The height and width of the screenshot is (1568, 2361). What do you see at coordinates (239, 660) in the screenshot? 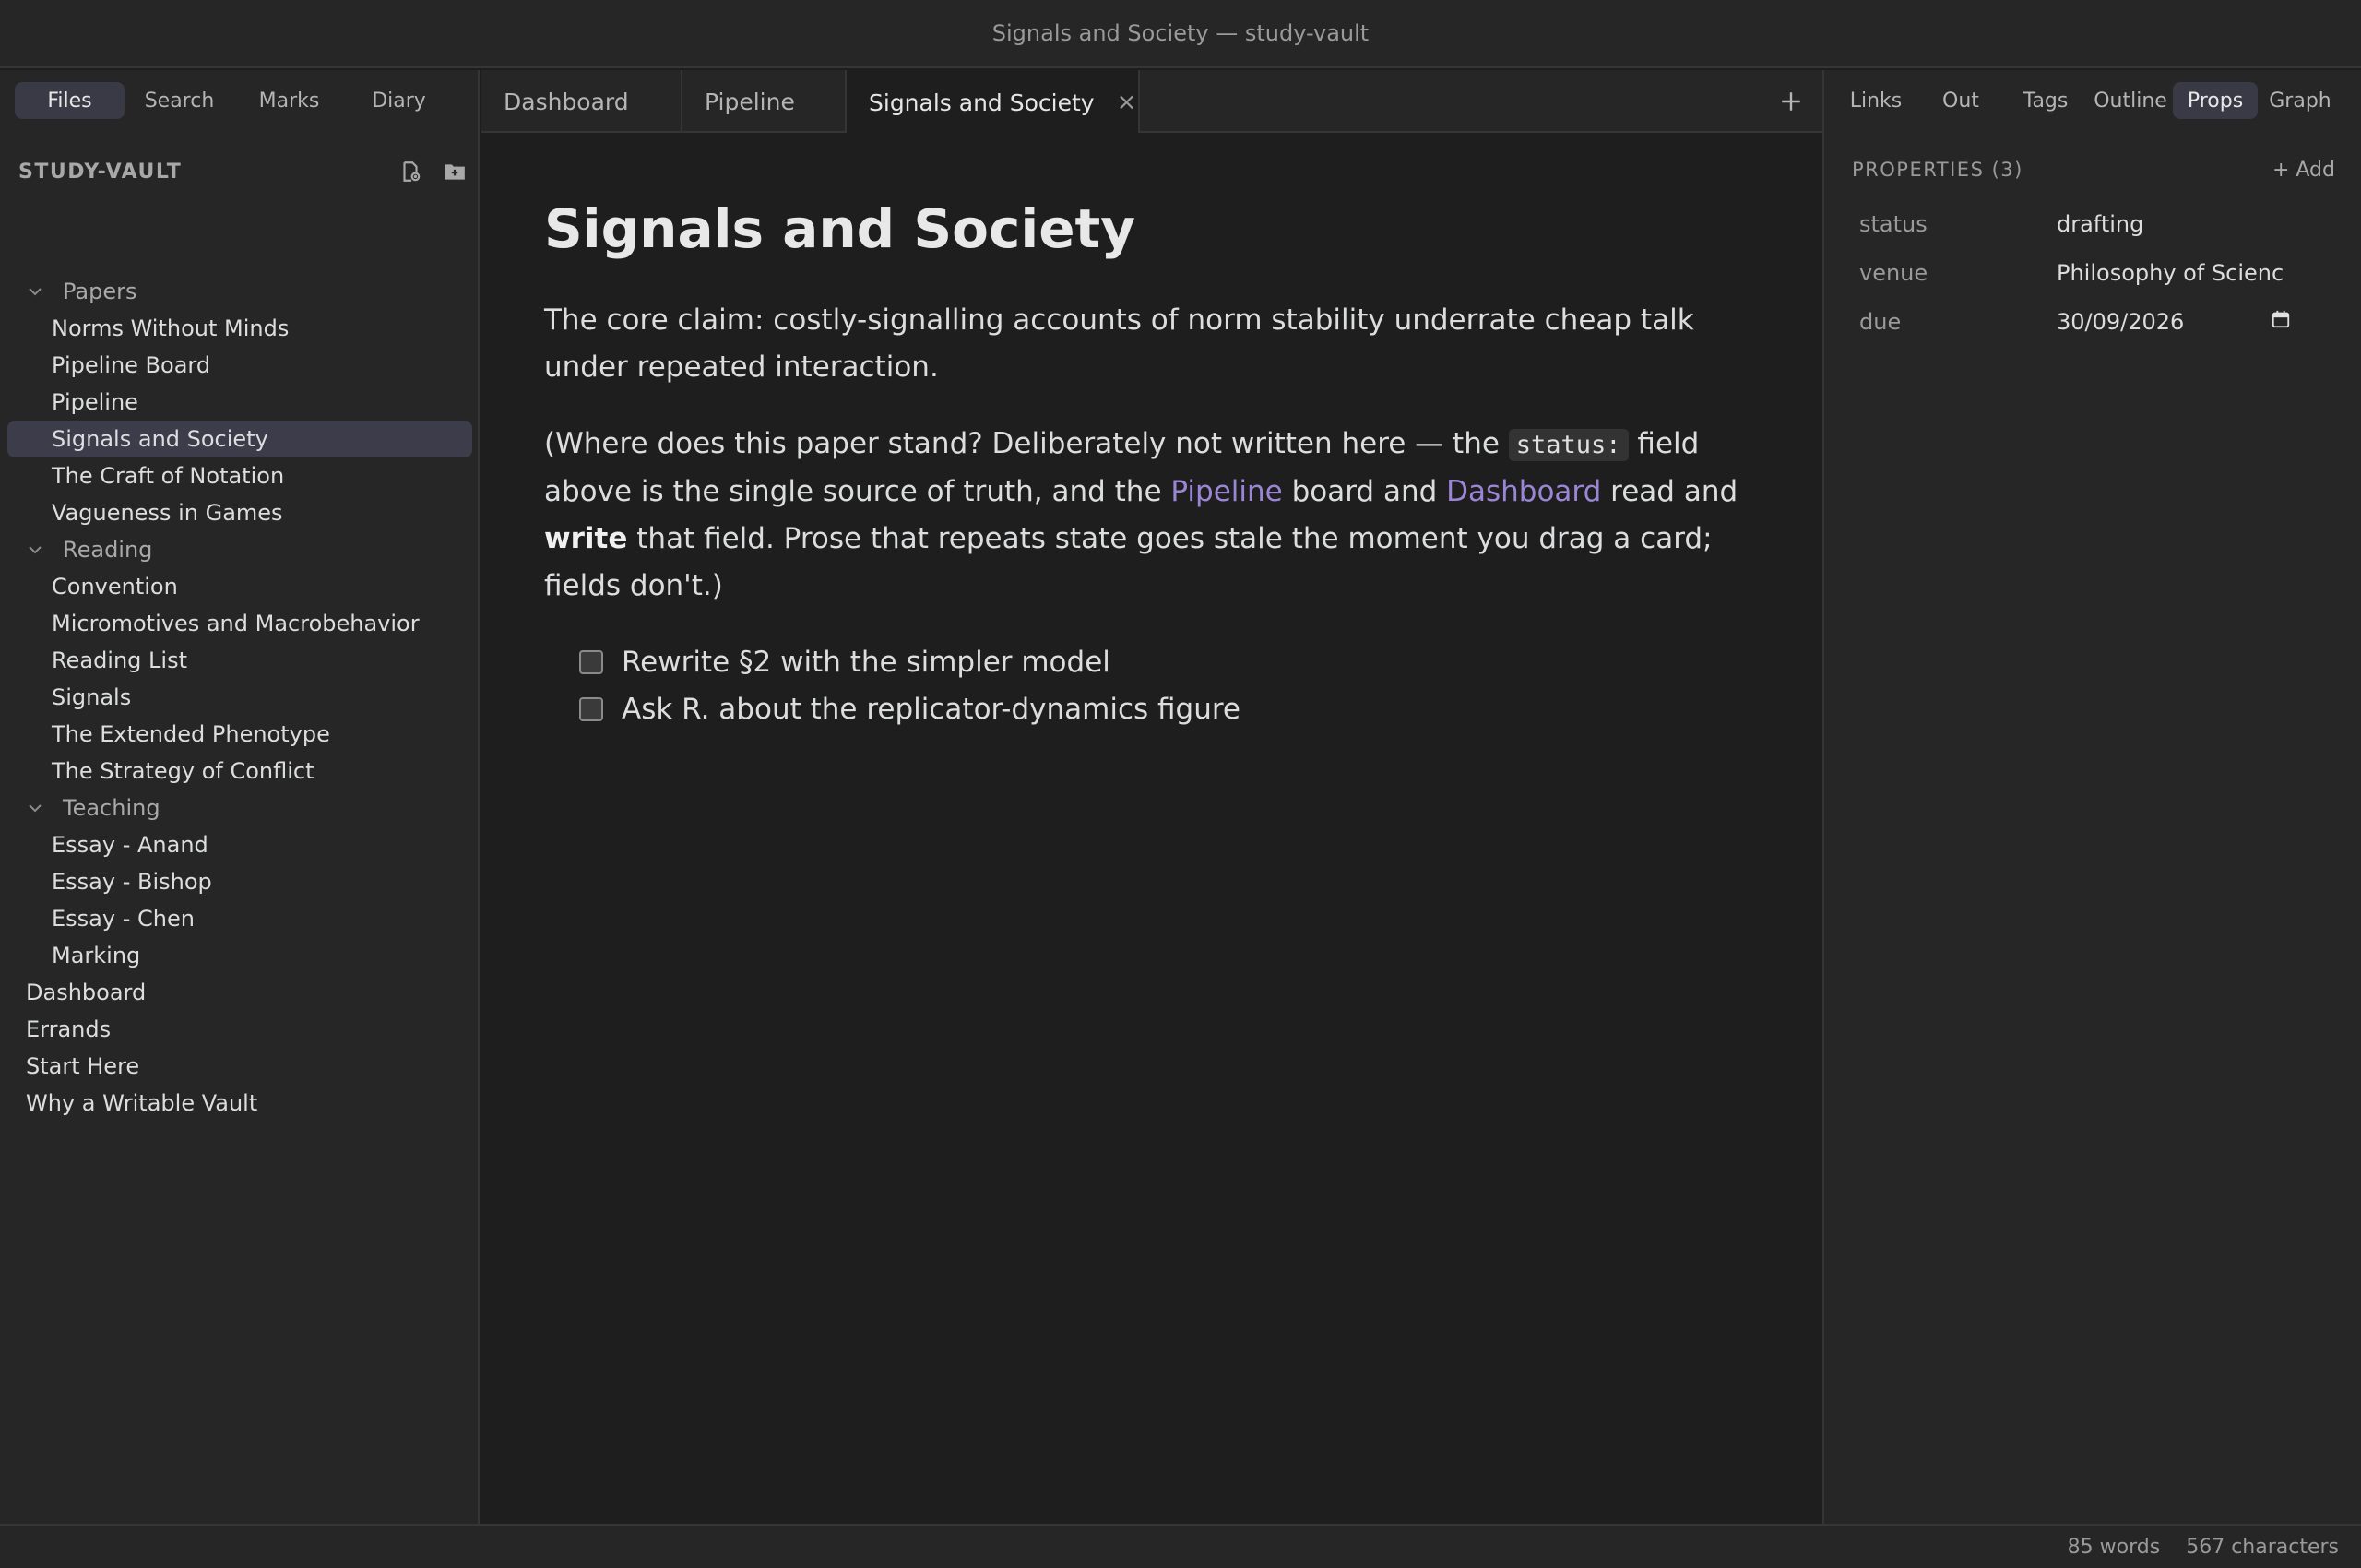
I see `file-reading-list: Reading List` at bounding box center [239, 660].